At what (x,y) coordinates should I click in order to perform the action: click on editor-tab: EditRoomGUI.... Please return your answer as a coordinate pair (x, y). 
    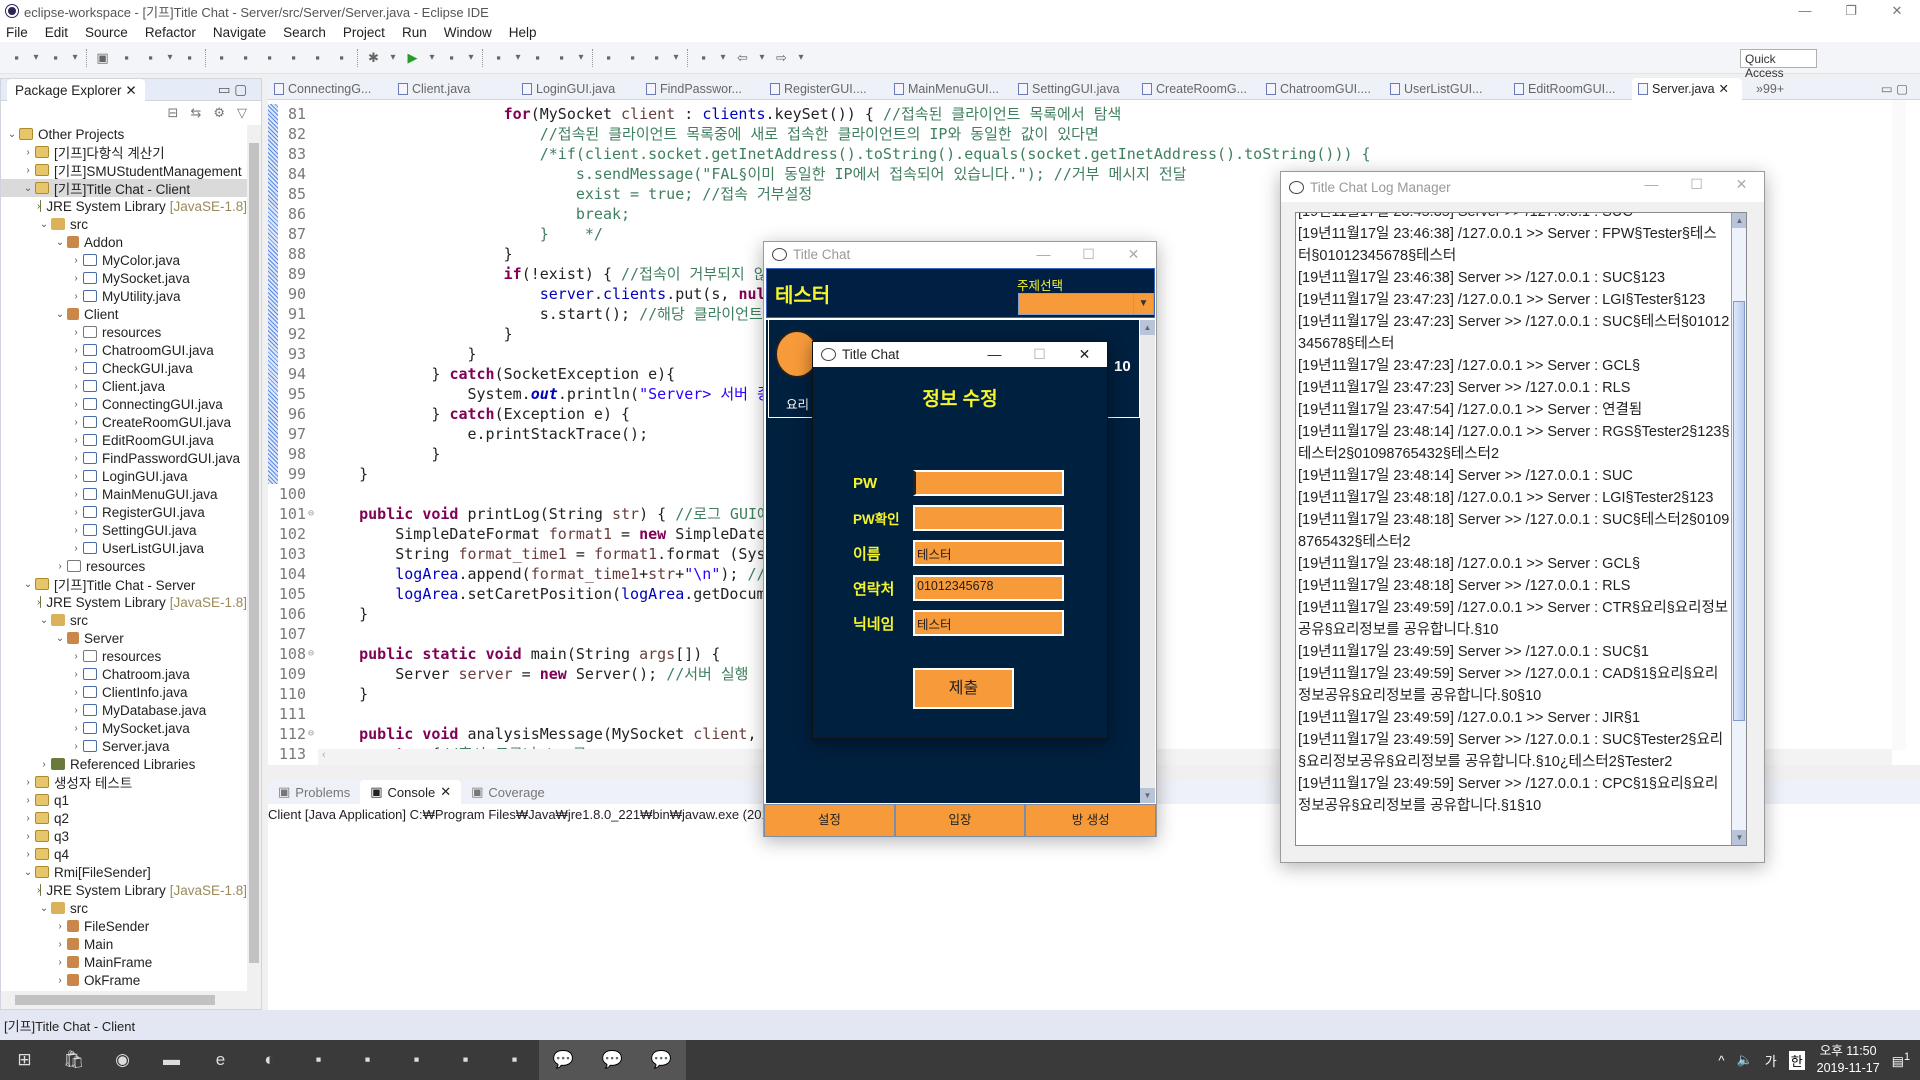
    Looking at the image, I should click on (1570, 89).